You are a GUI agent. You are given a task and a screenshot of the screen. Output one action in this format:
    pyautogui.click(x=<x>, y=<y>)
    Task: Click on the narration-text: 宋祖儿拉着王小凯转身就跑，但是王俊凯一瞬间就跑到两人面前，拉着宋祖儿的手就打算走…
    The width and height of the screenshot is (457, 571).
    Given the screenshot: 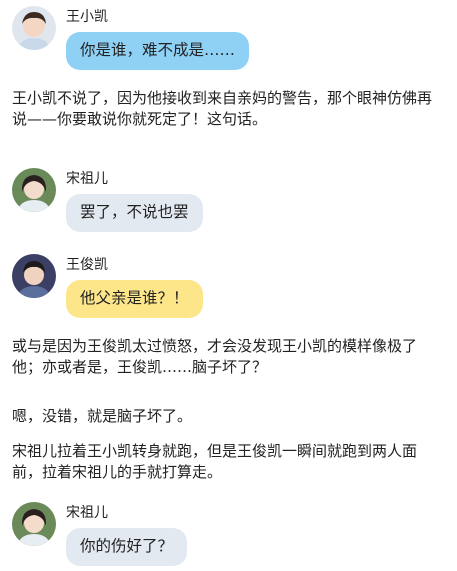 What is the action you would take?
    pyautogui.click(x=215, y=461)
    